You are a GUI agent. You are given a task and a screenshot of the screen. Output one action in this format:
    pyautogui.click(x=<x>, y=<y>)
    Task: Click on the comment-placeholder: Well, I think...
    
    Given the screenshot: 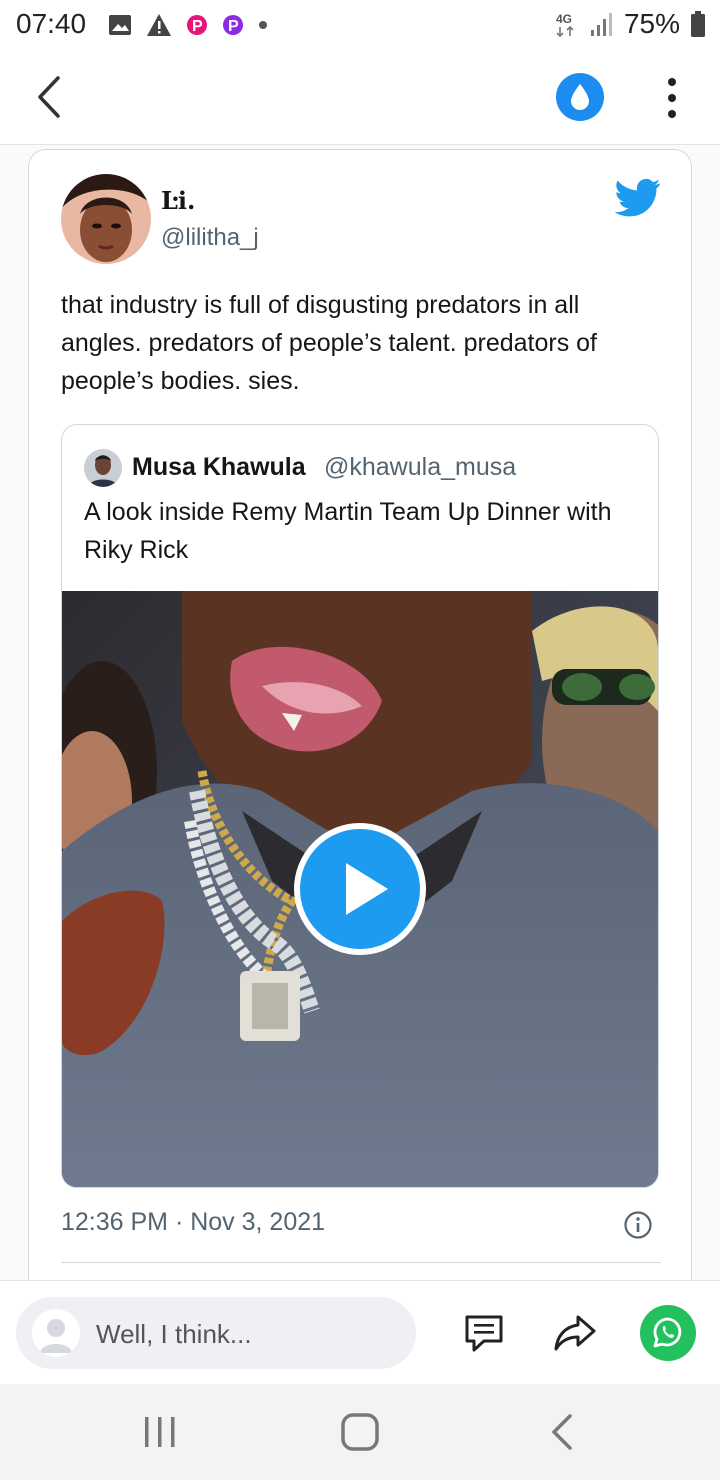 What is the action you would take?
    pyautogui.click(x=174, y=1334)
    